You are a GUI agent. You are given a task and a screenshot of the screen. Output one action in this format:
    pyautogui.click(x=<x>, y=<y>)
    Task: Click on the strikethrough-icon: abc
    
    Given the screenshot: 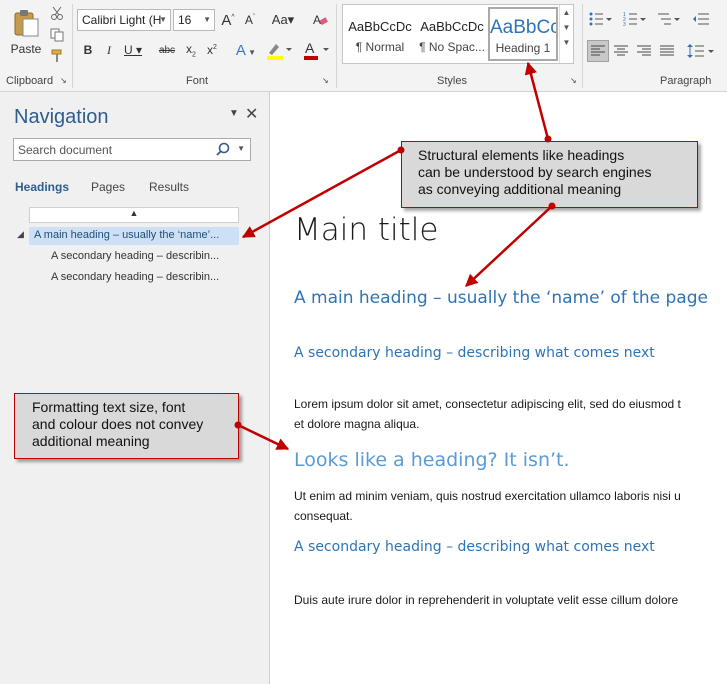 What is the action you would take?
    pyautogui.click(x=167, y=50)
    